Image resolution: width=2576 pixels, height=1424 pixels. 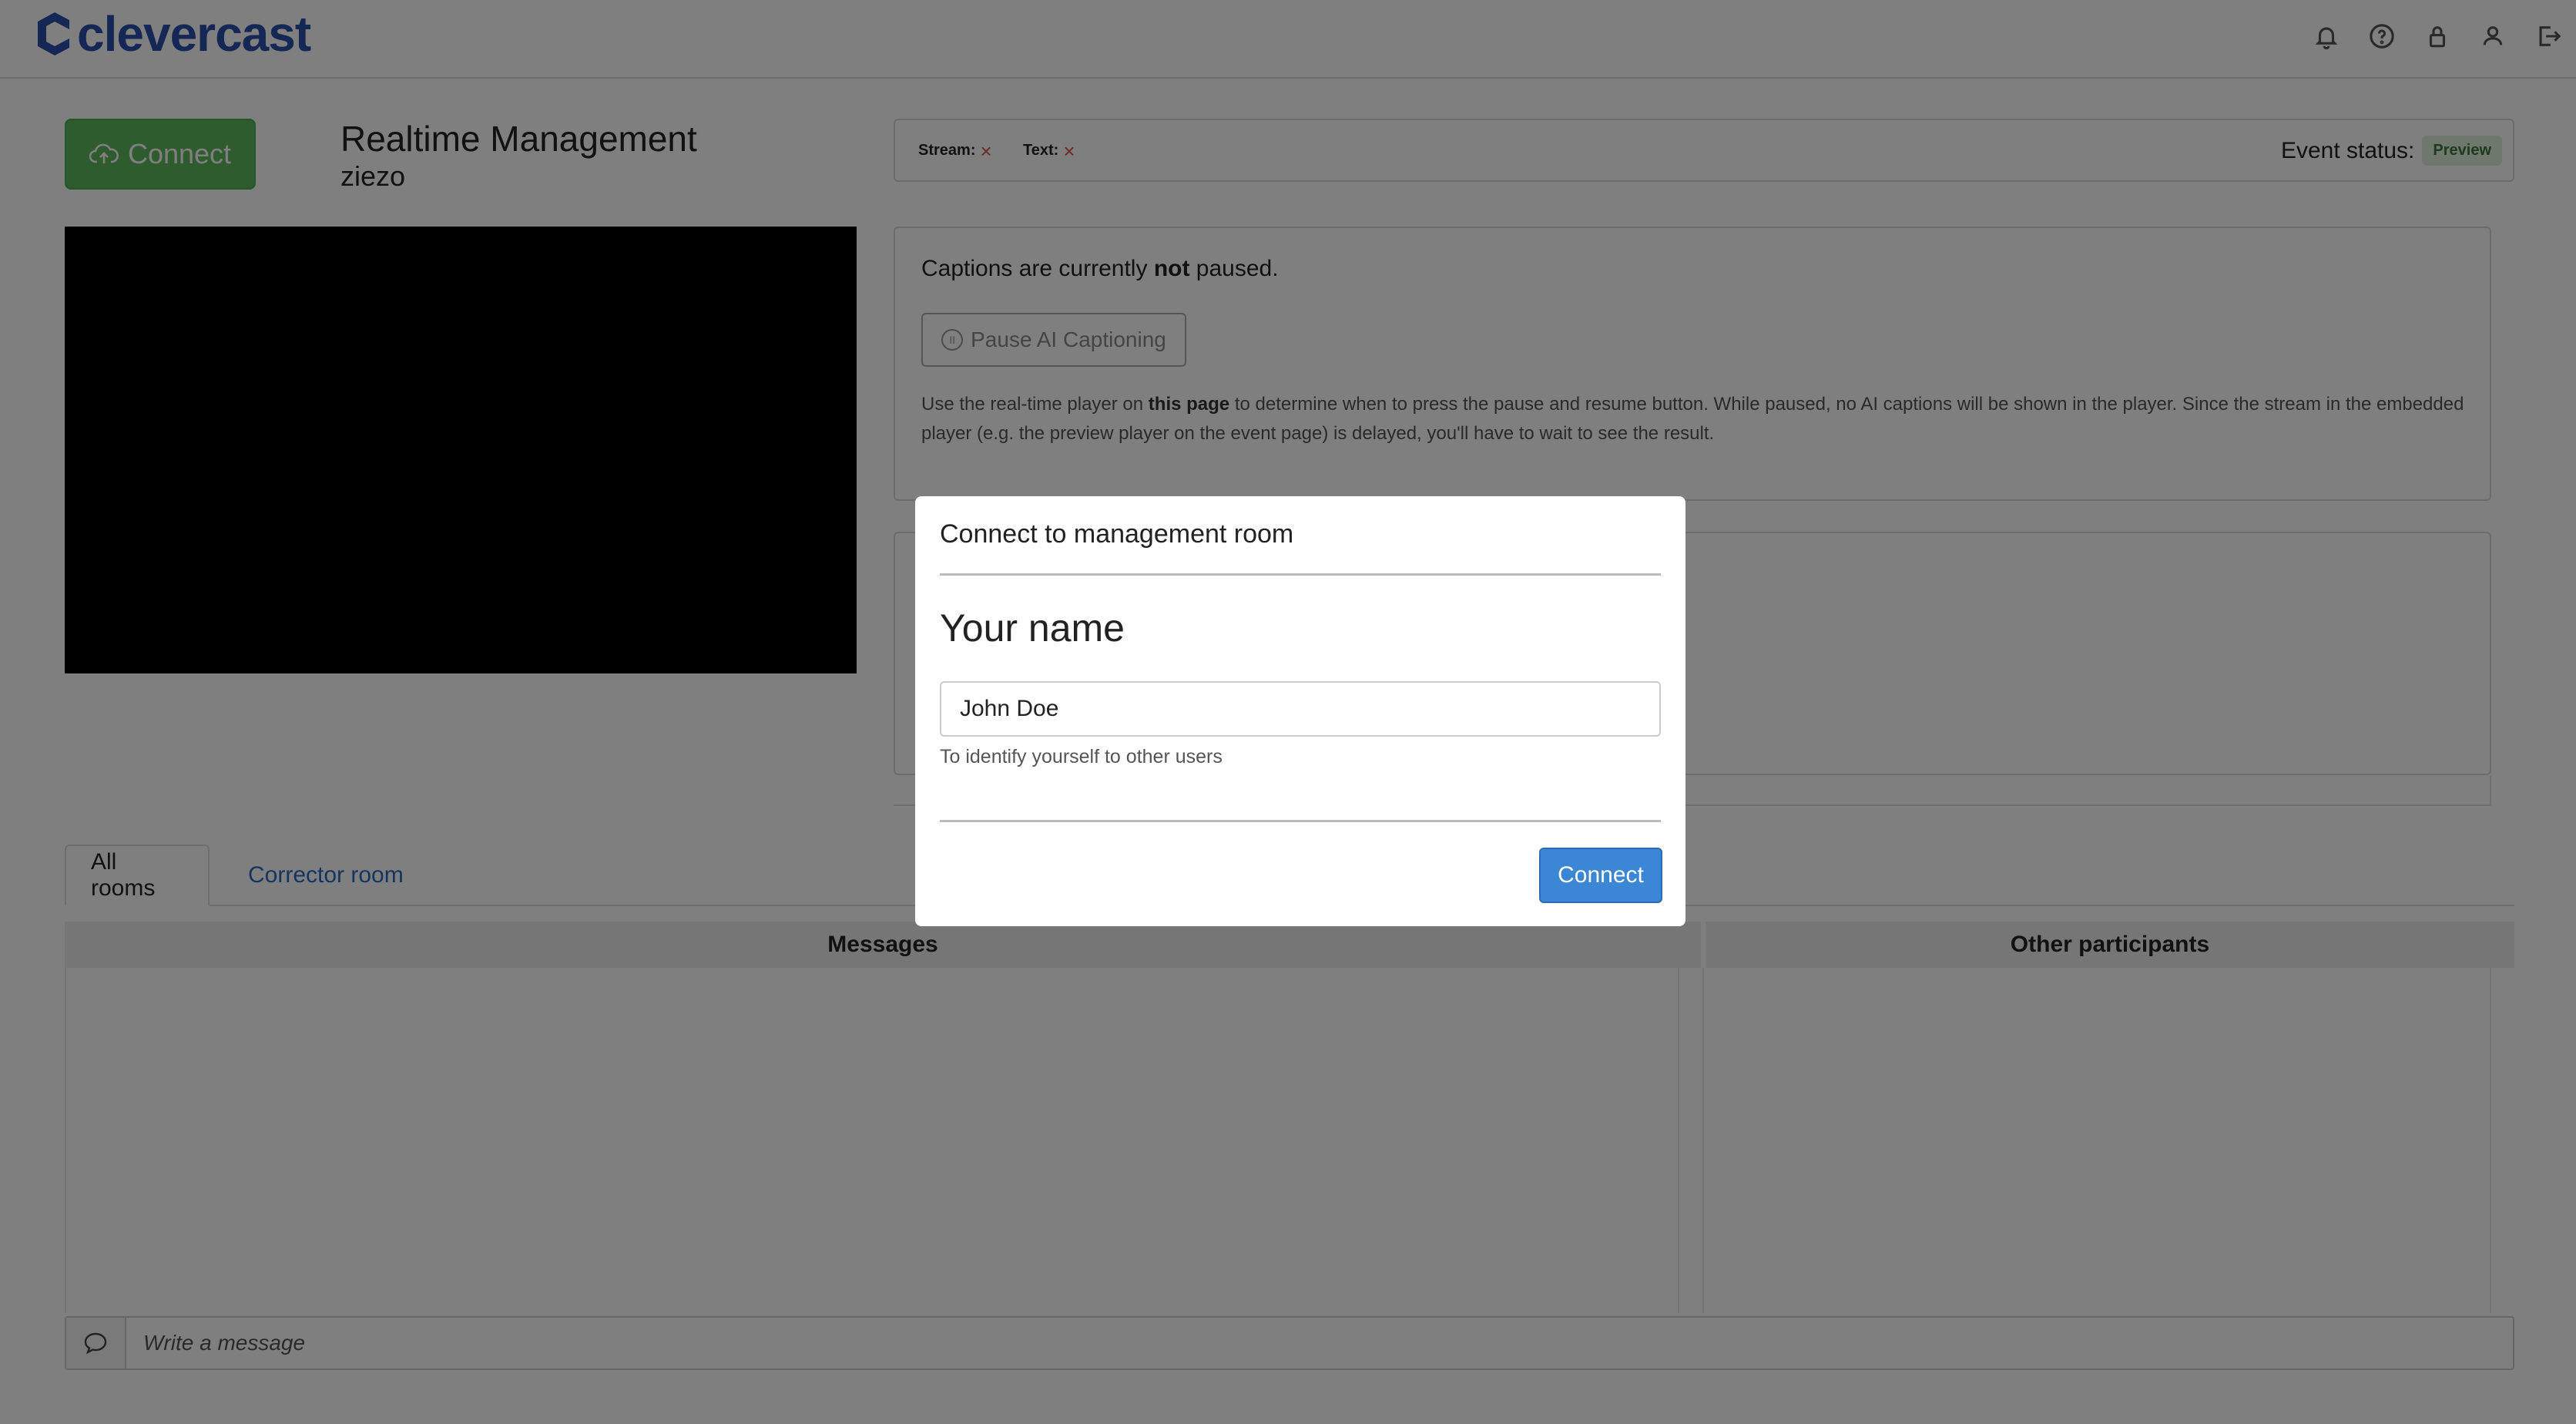 I want to click on name-input, so click(x=1300, y=709).